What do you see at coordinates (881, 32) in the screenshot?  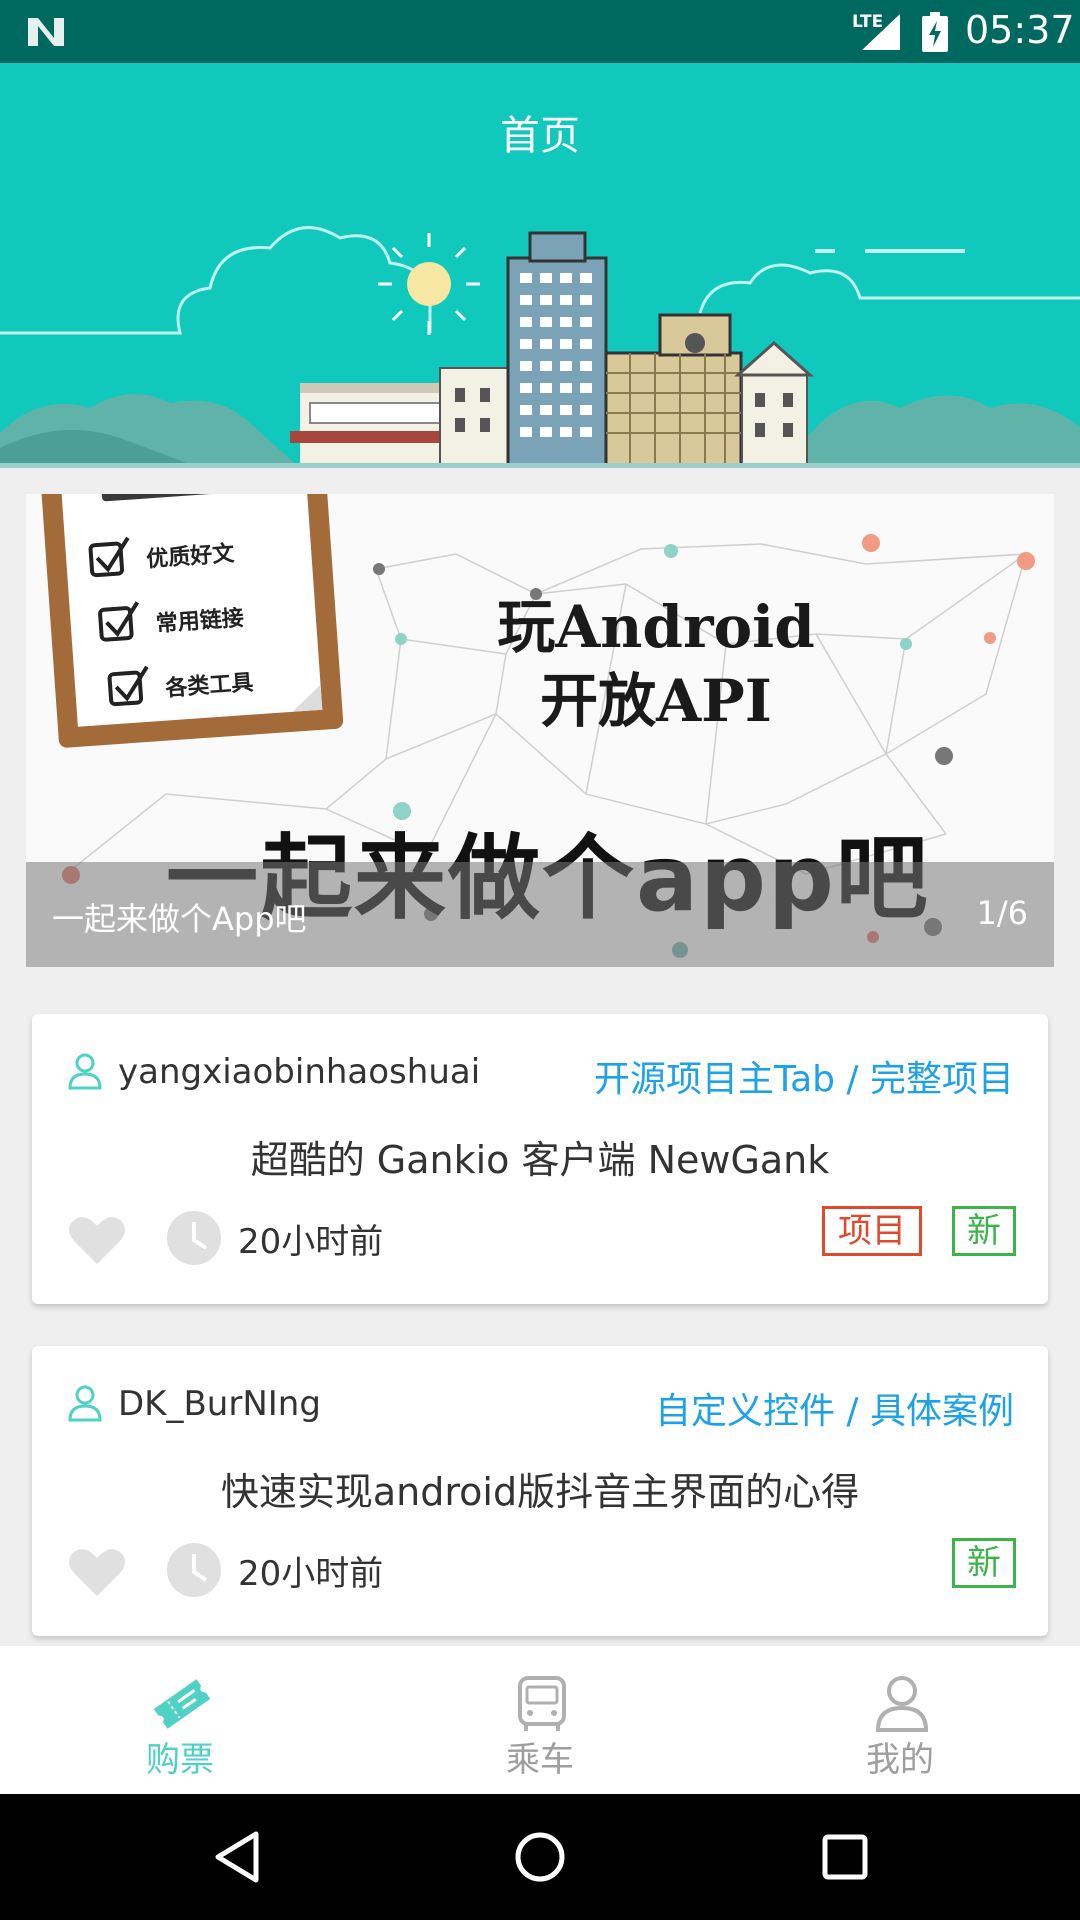 I see `signal-icon` at bounding box center [881, 32].